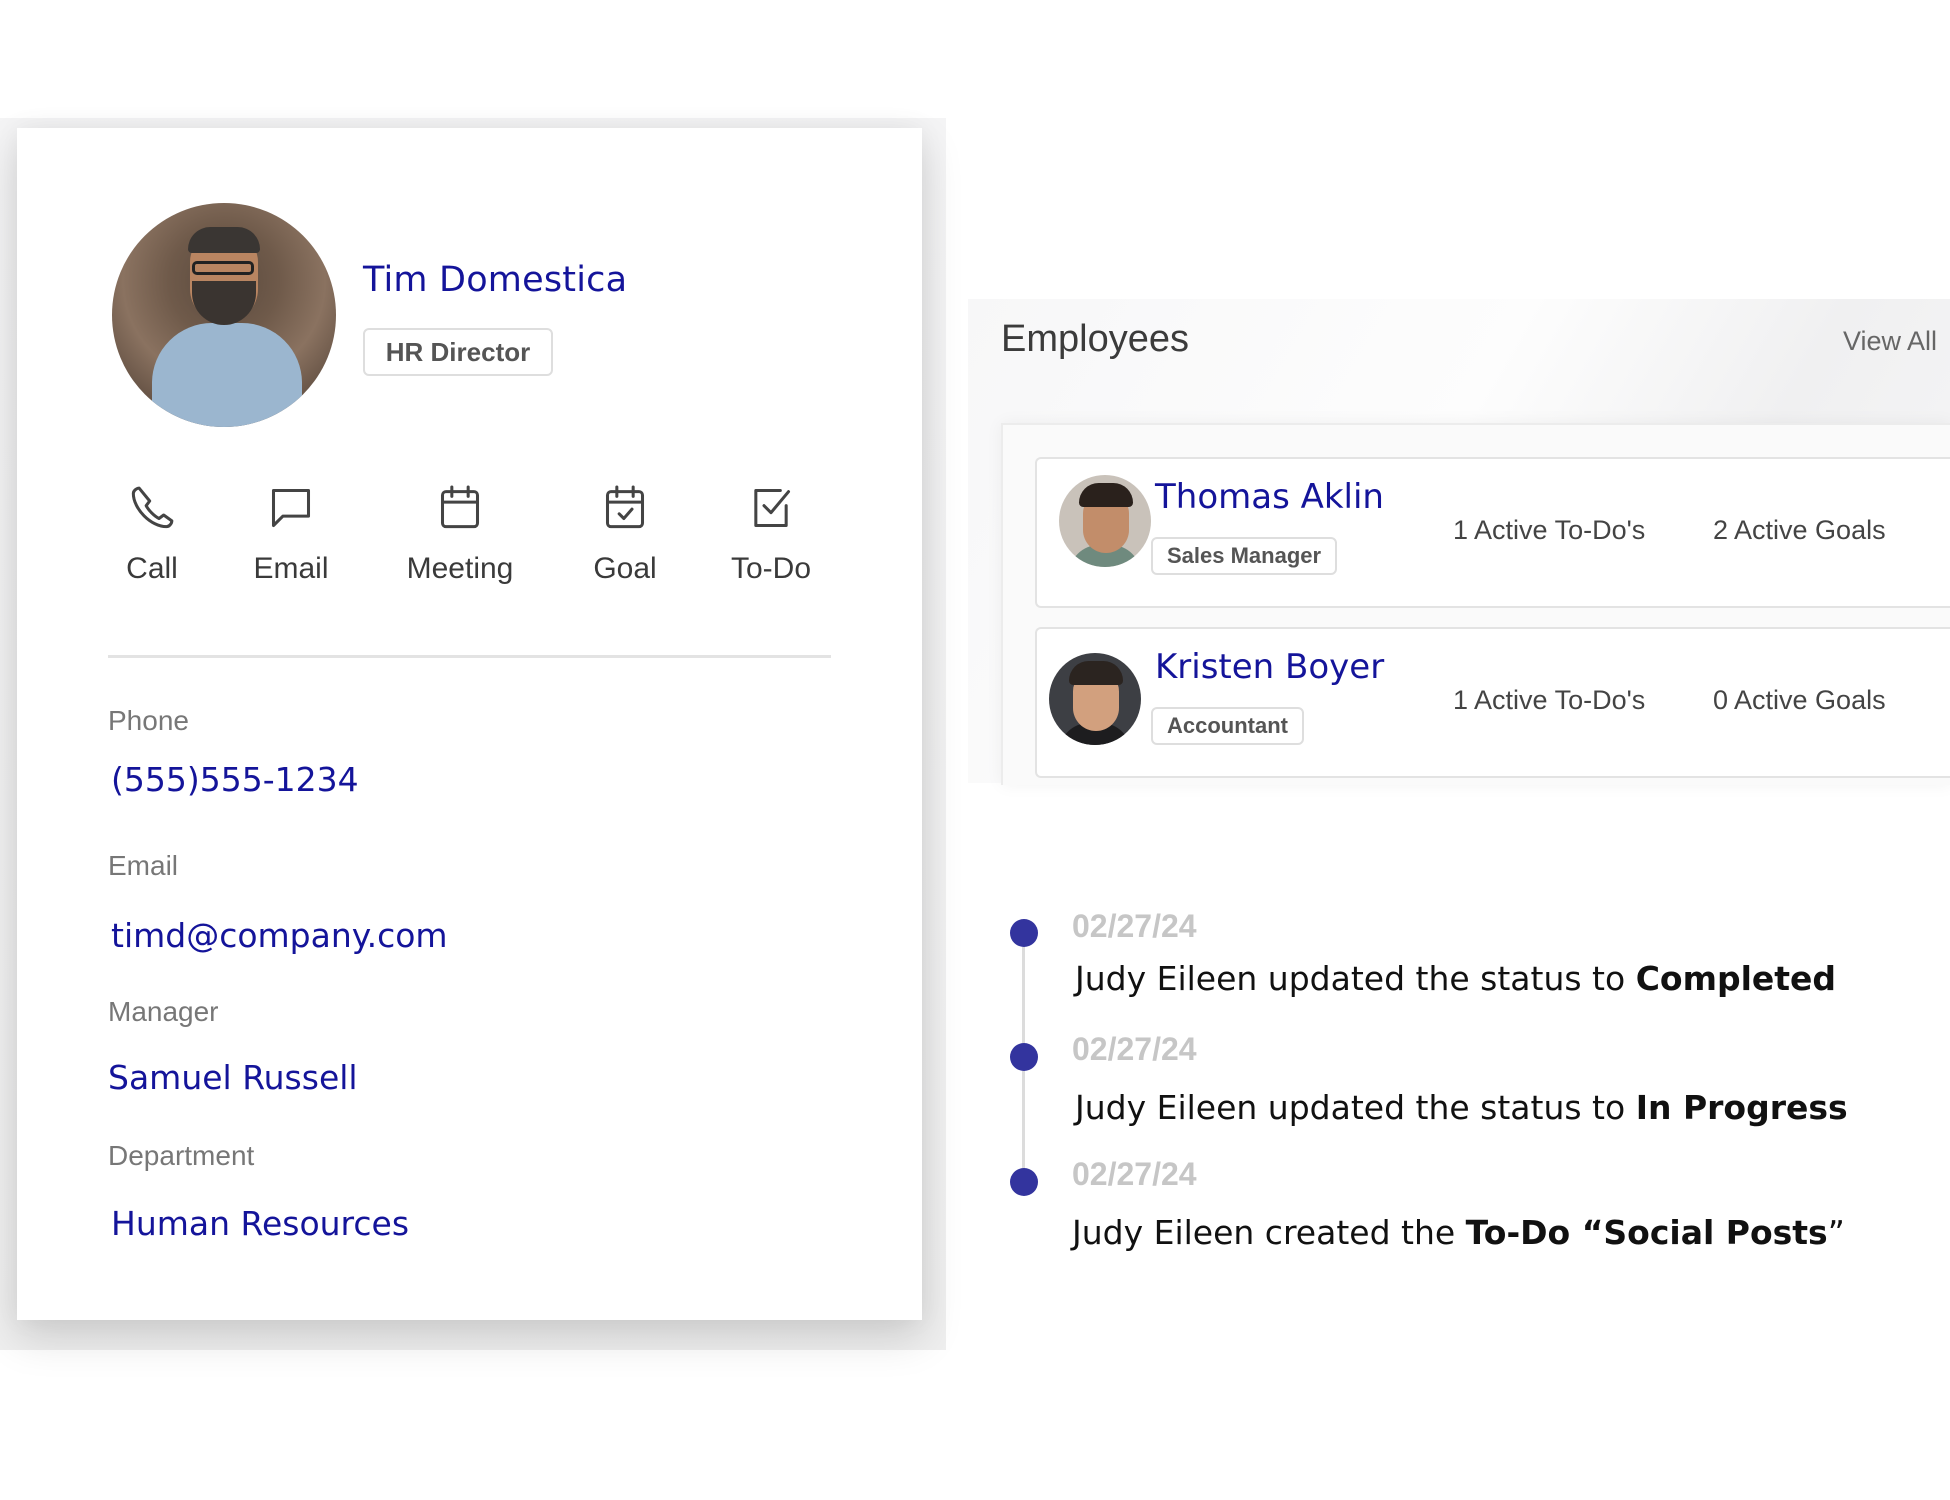 This screenshot has height=1500, width=1950. What do you see at coordinates (495, 280) in the screenshot?
I see `profile-name: Tim Domestica` at bounding box center [495, 280].